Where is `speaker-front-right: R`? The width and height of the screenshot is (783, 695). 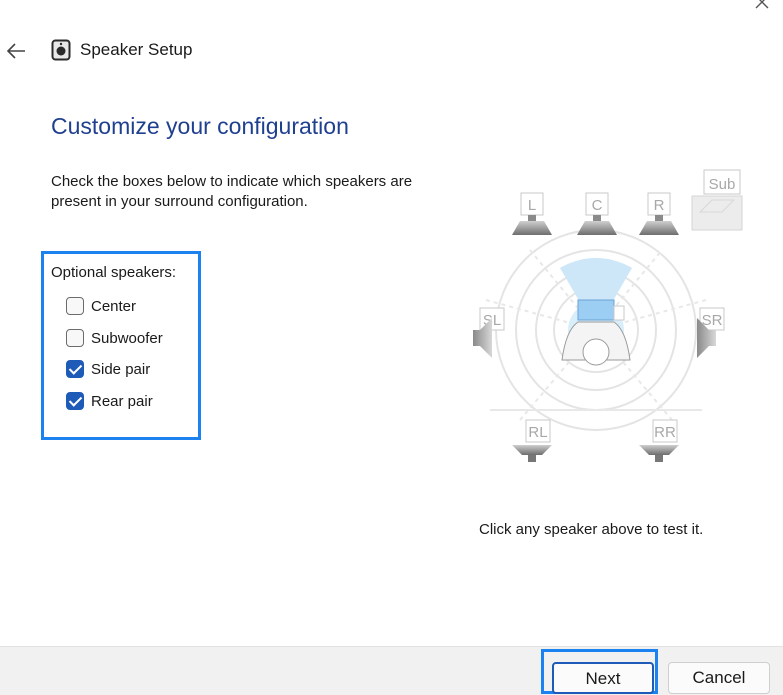
speaker-front-right: R is located at coordinates (659, 213).